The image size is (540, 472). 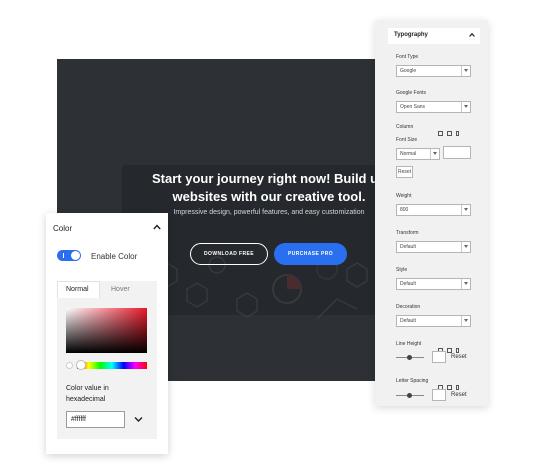 I want to click on toggle-on-mark, so click(x=63, y=255).